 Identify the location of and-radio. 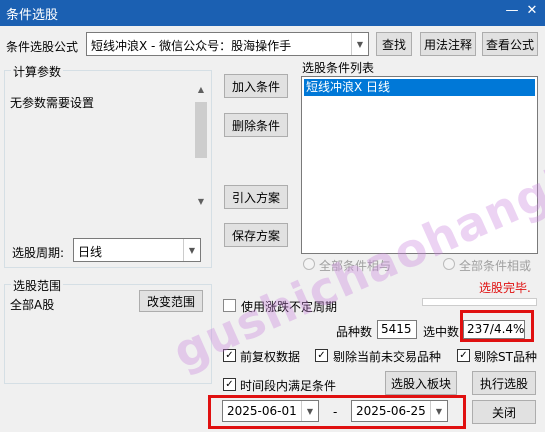
(309, 264).